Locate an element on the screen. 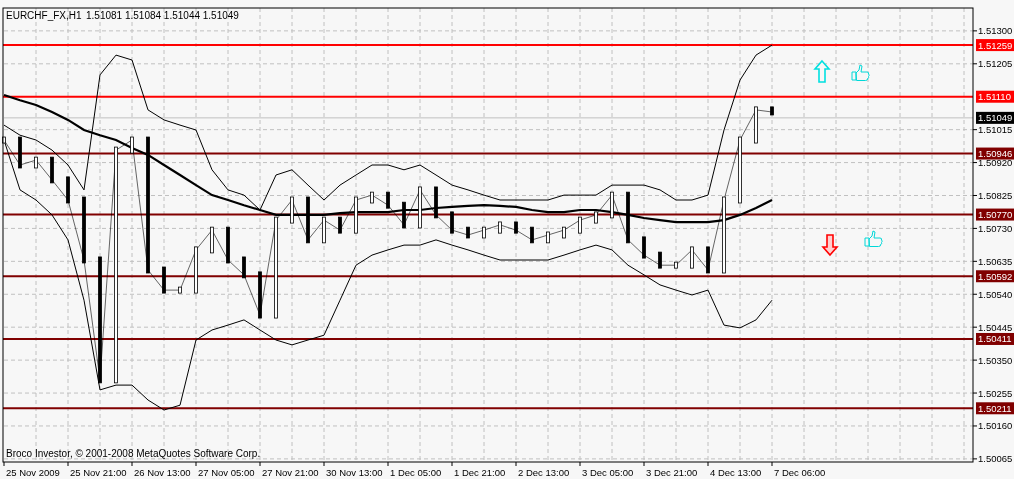 Image resolution: width=1014 pixels, height=479 pixels. price-axis-label: 1.50730 is located at coordinates (995, 228).